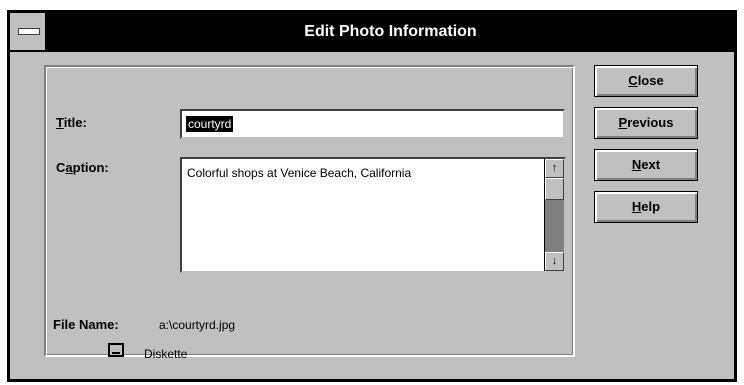 This screenshot has width=744, height=385. What do you see at coordinates (210, 124) in the screenshot?
I see `title-input-value: courtyrd` at bounding box center [210, 124].